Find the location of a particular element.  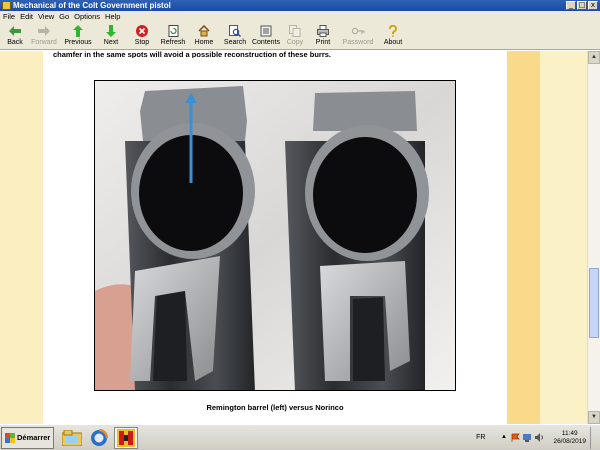

action-center-flag-icon is located at coordinates (516, 437).